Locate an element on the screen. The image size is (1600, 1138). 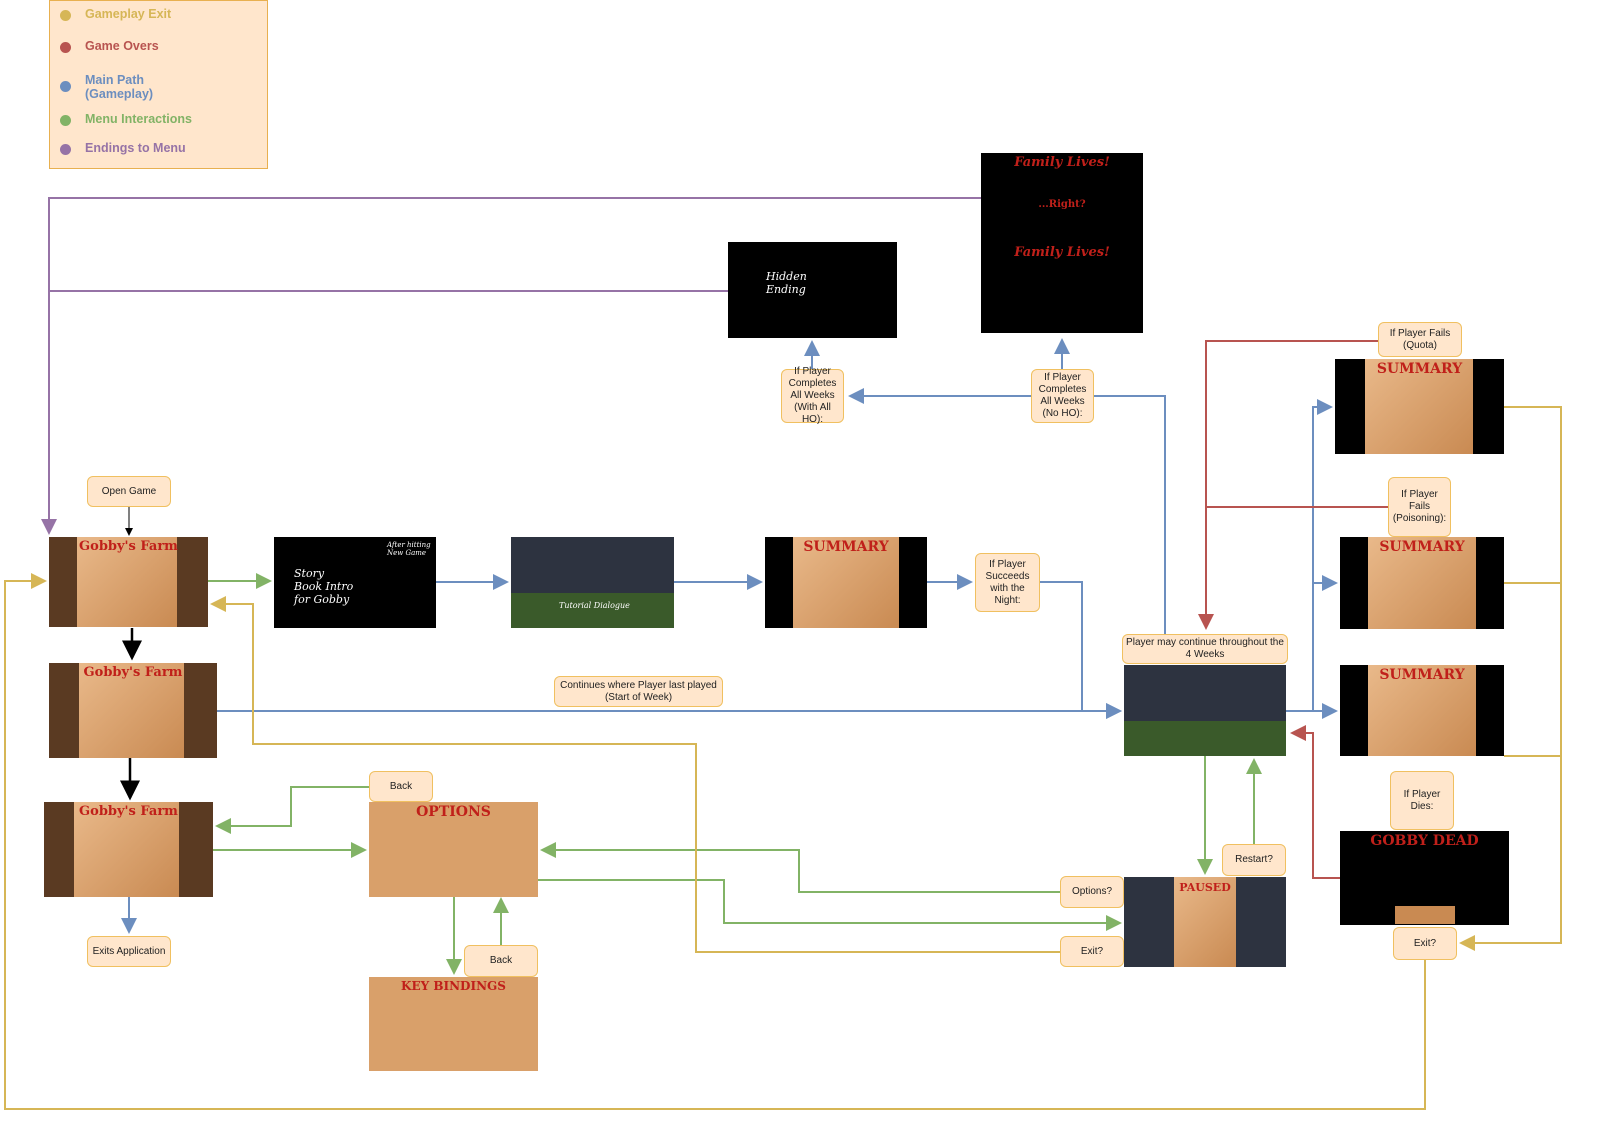
paused-options-label: Options? is located at coordinates (1092, 892).